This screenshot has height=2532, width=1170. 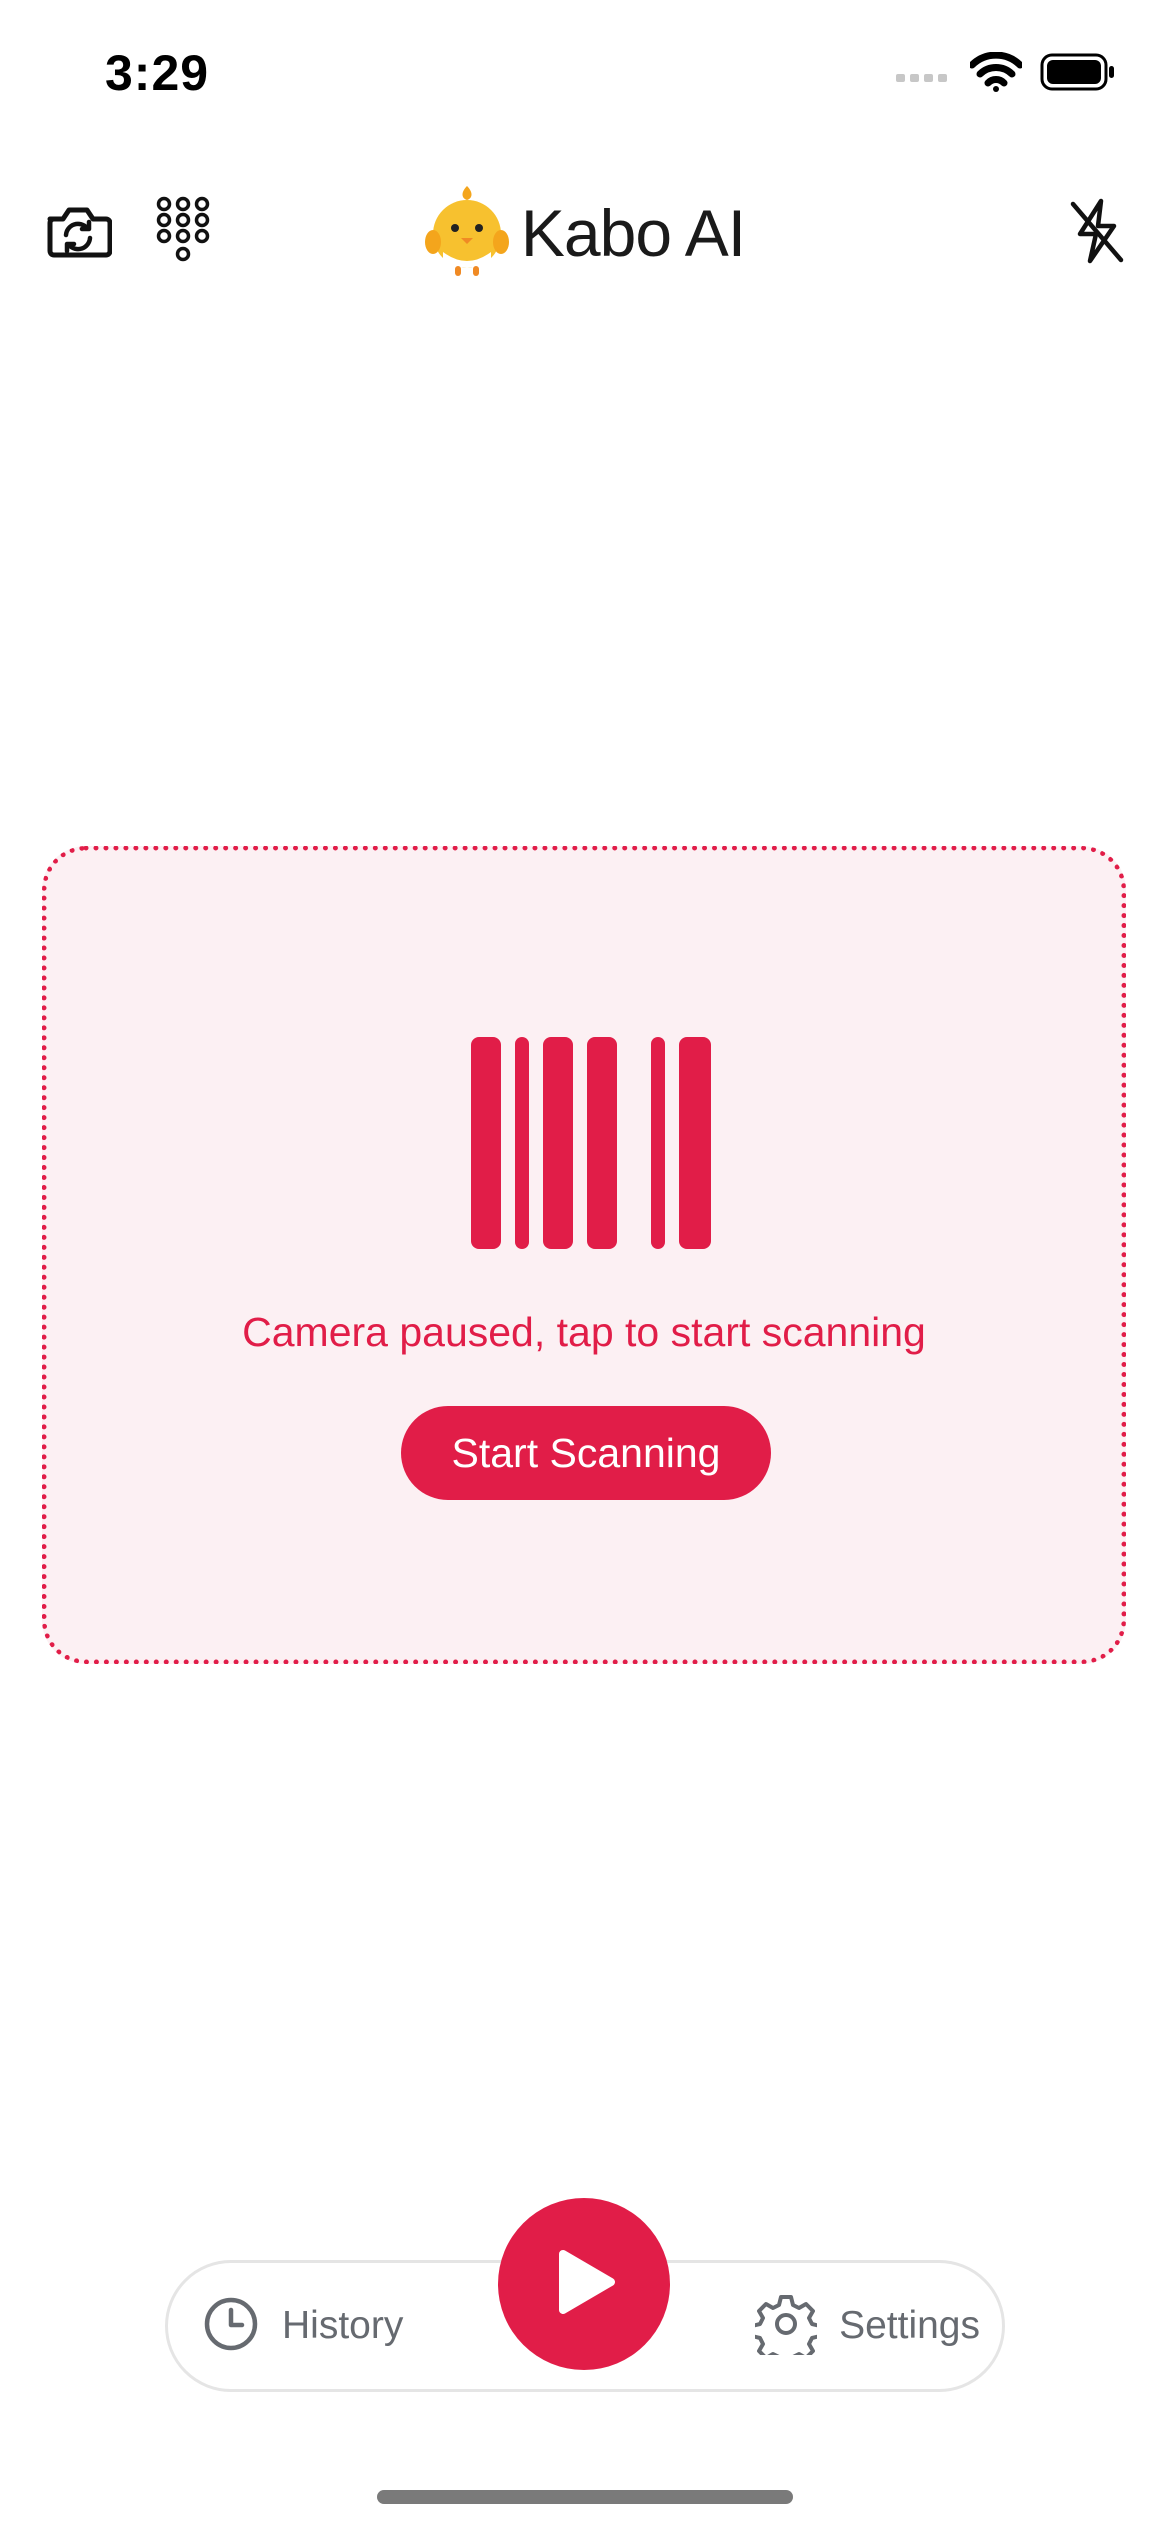 I want to click on status-icons, so click(x=1006, y=74).